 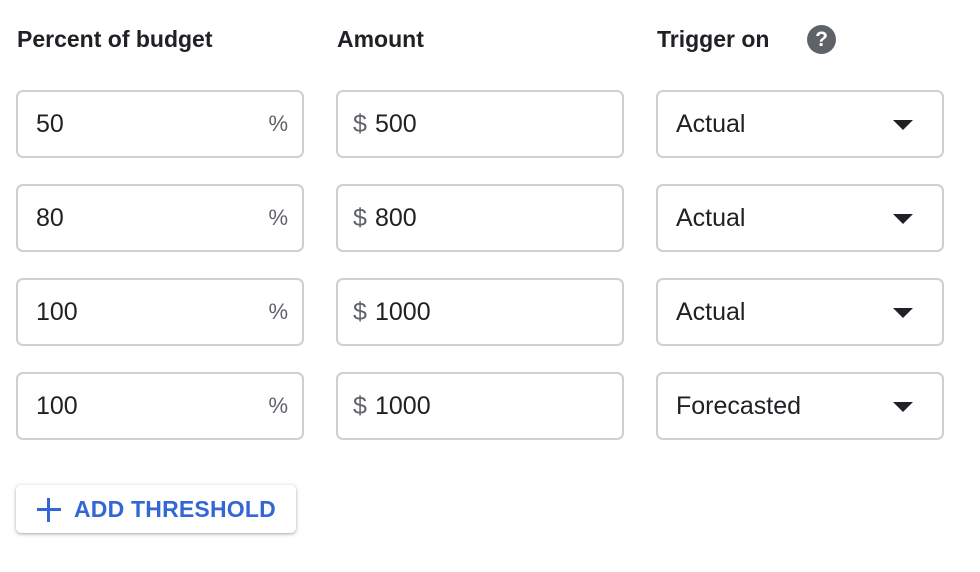 What do you see at coordinates (160, 124) in the screenshot?
I see `percent-input: 50 %` at bounding box center [160, 124].